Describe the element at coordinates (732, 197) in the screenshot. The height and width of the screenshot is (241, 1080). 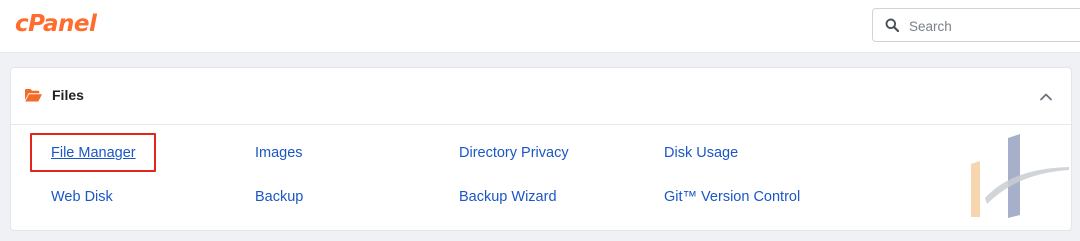
I see `link-git-version-control: Git™ Version Control` at that location.